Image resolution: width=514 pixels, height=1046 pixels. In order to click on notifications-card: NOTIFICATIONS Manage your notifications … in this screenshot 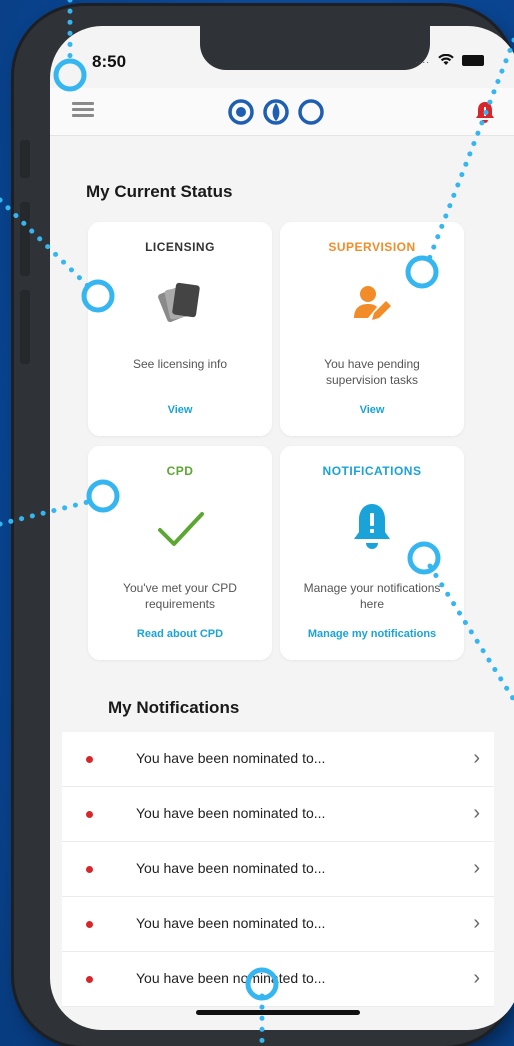, I will do `click(372, 553)`.